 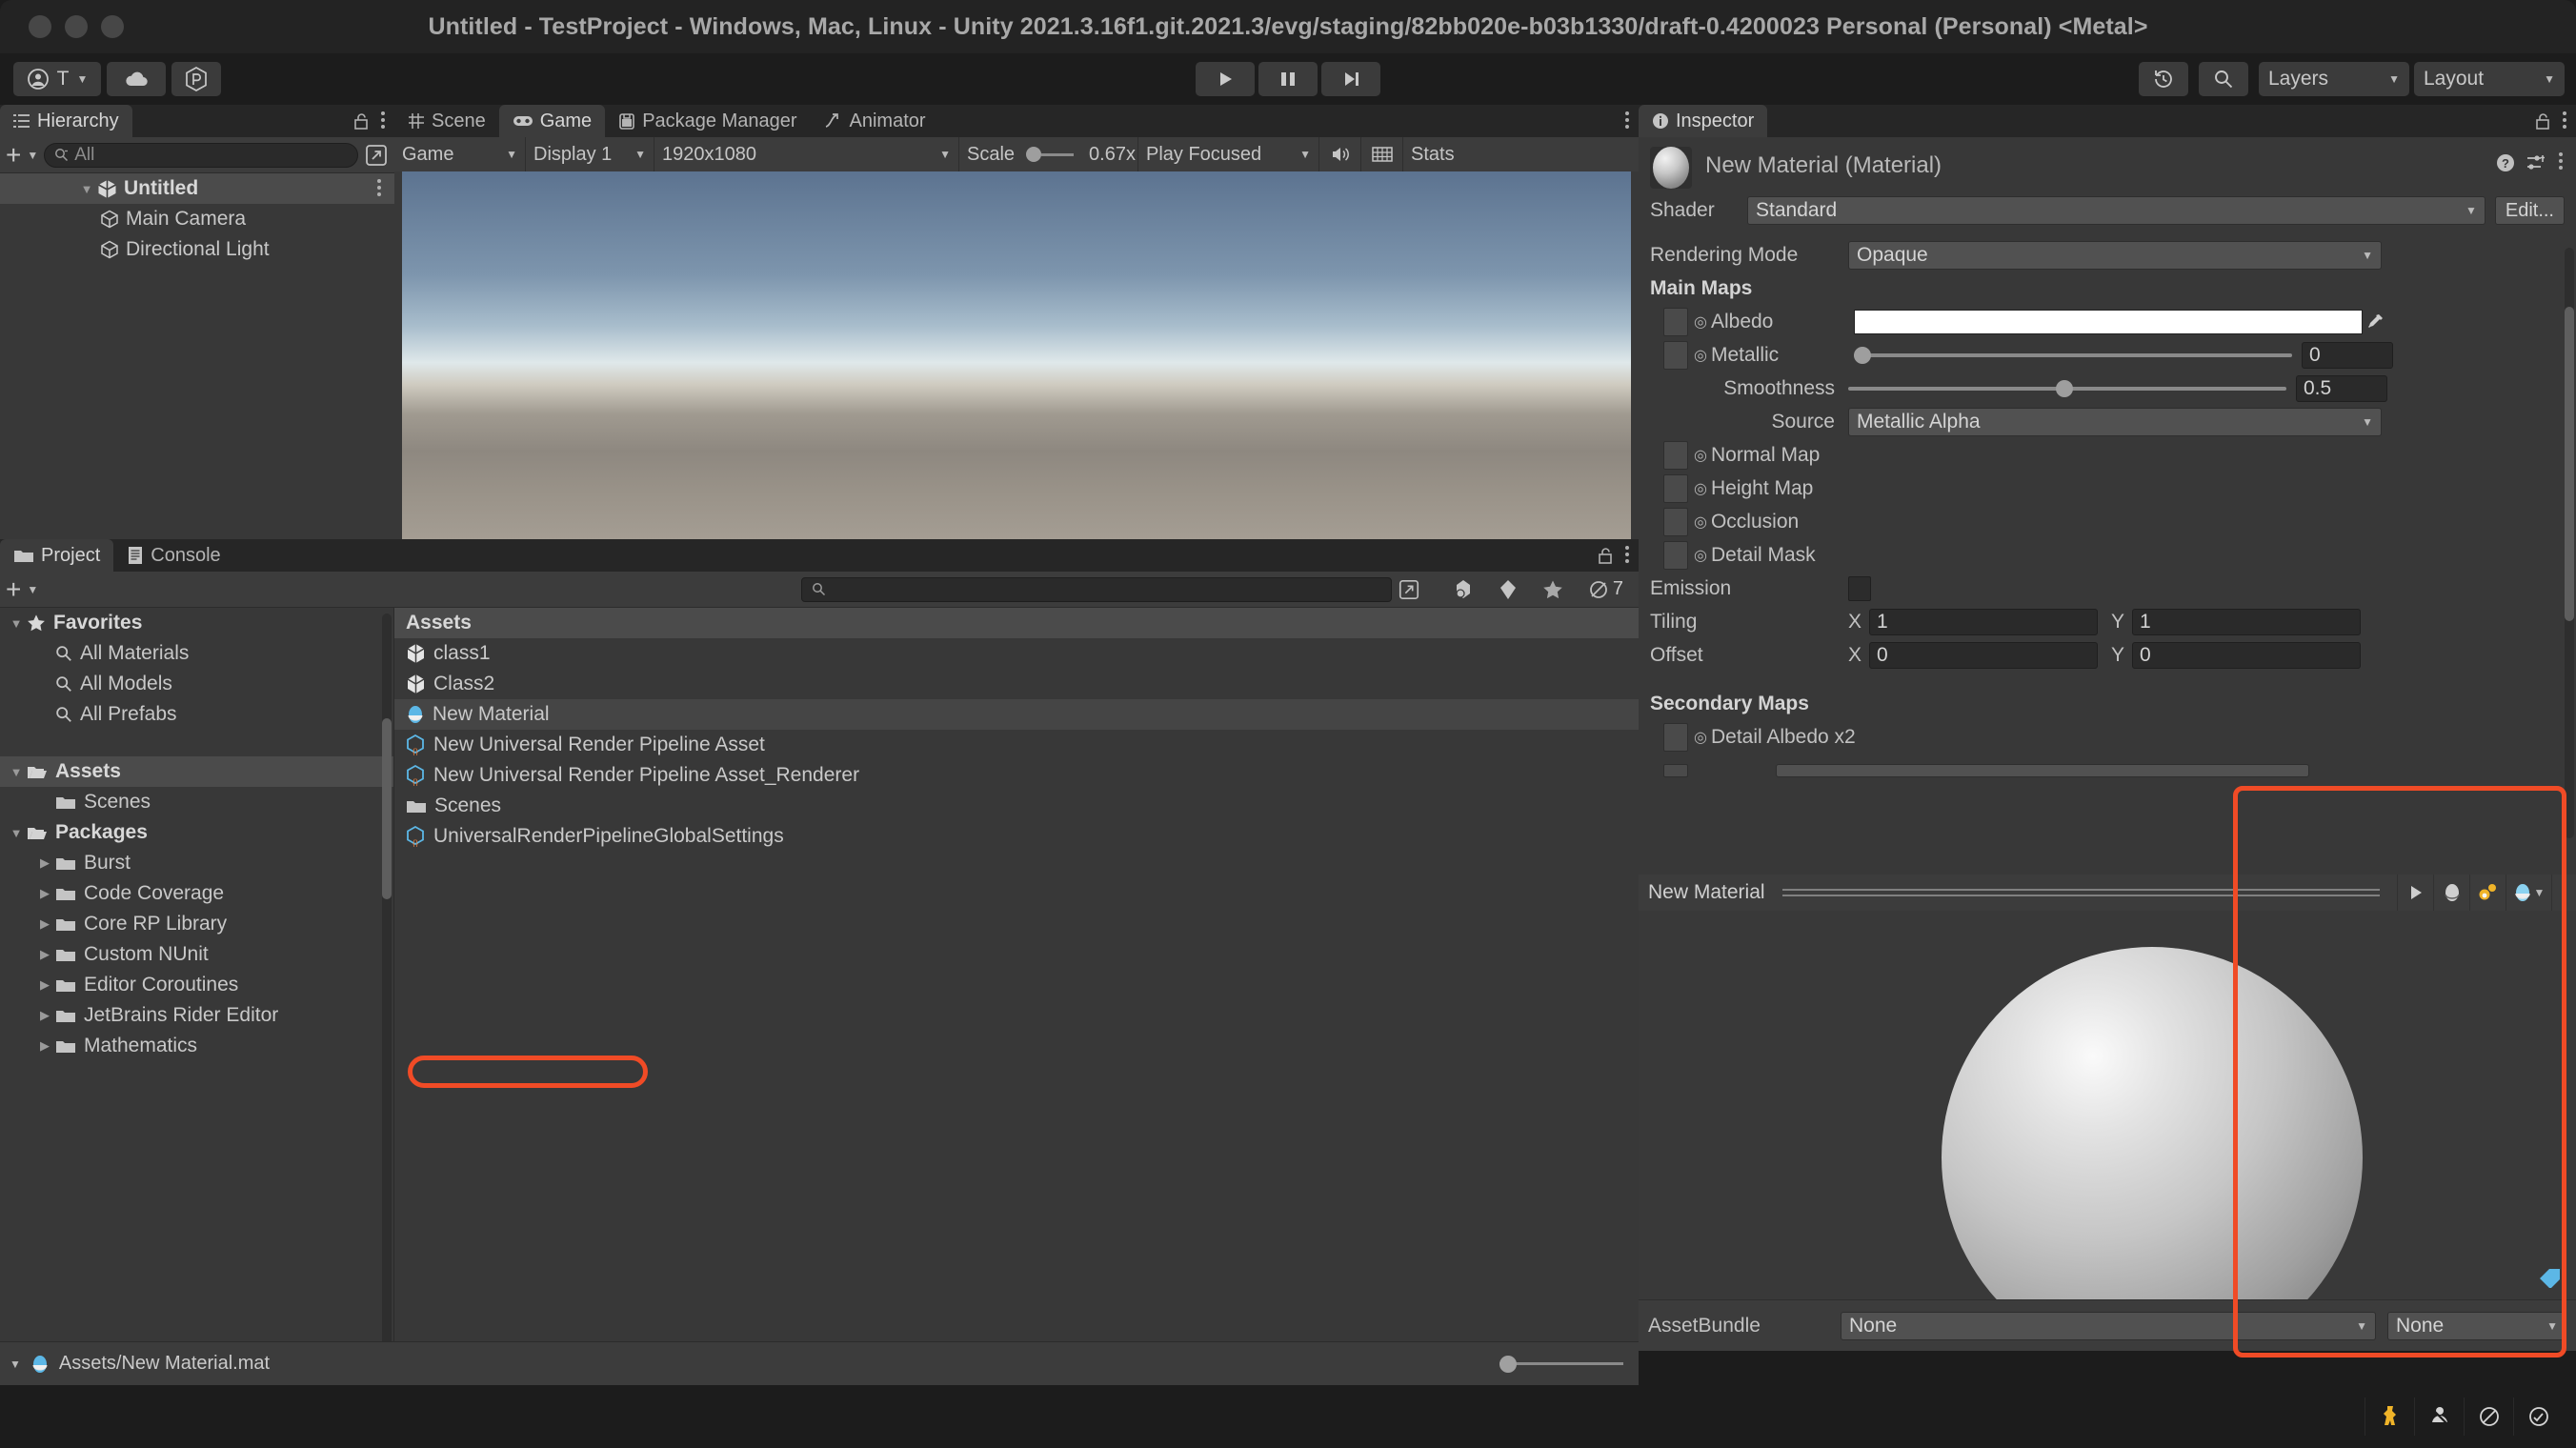 I want to click on tab-scene: Scene, so click(x=446, y=121).